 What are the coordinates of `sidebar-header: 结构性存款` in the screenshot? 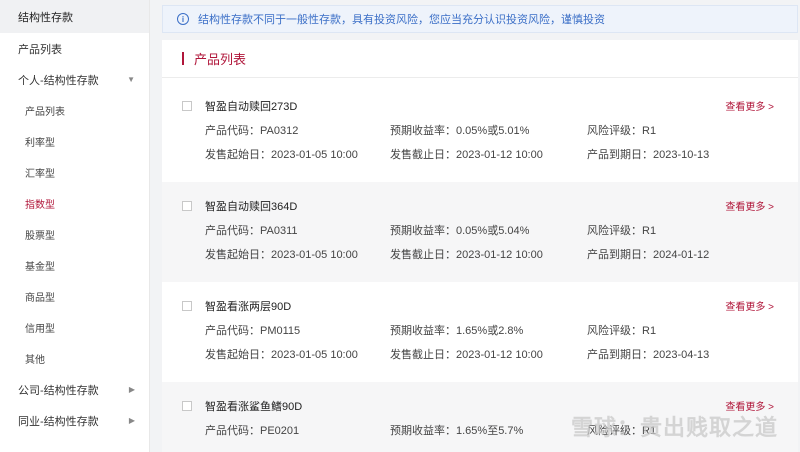 It's located at (74, 16).